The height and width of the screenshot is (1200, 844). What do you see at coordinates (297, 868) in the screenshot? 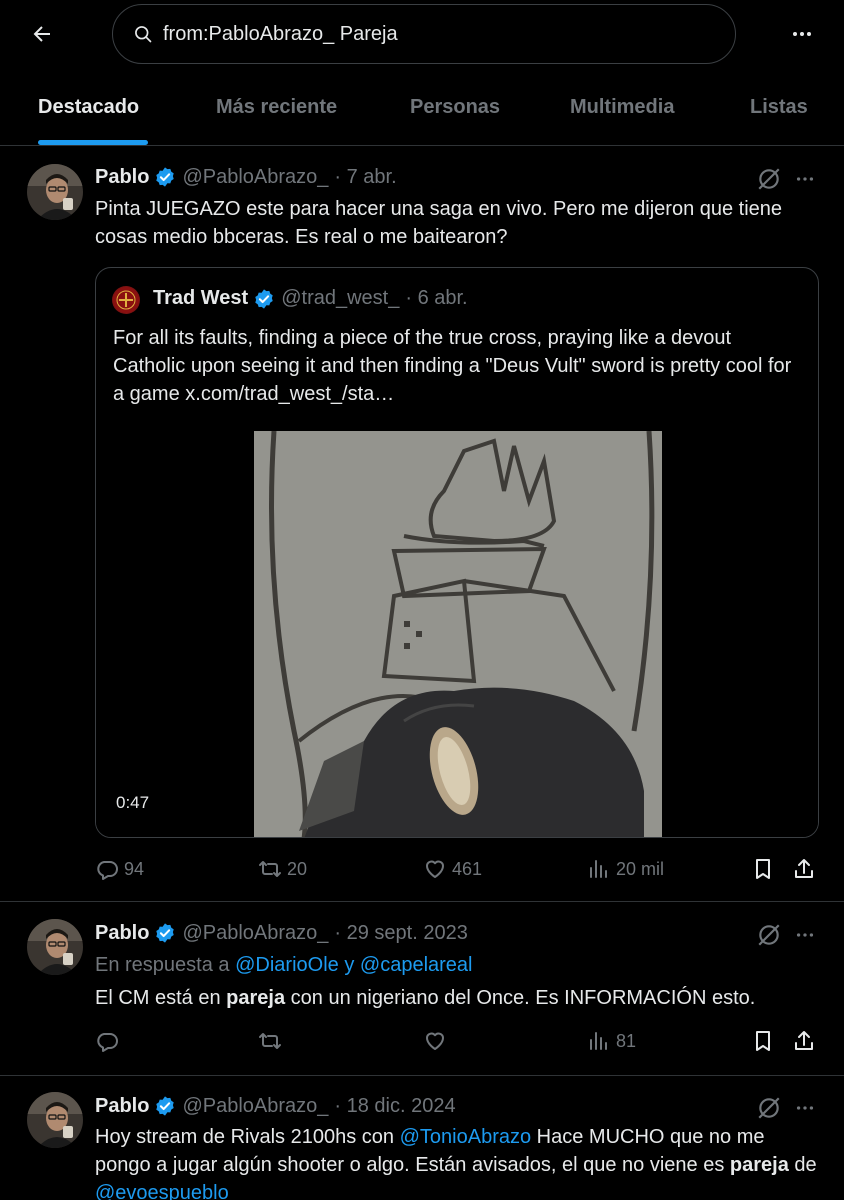
I see `retweet-count: 20` at bounding box center [297, 868].